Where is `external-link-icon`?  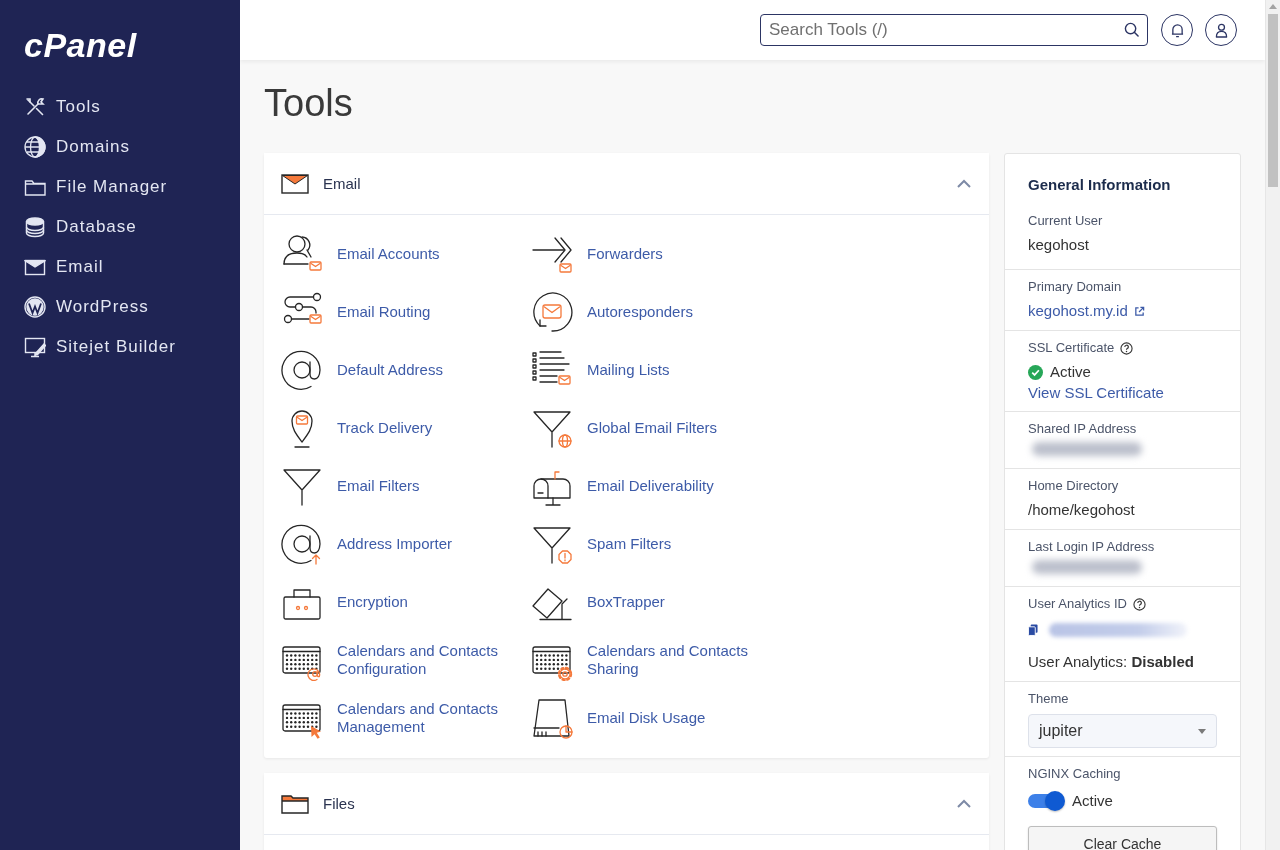 external-link-icon is located at coordinates (1139, 311).